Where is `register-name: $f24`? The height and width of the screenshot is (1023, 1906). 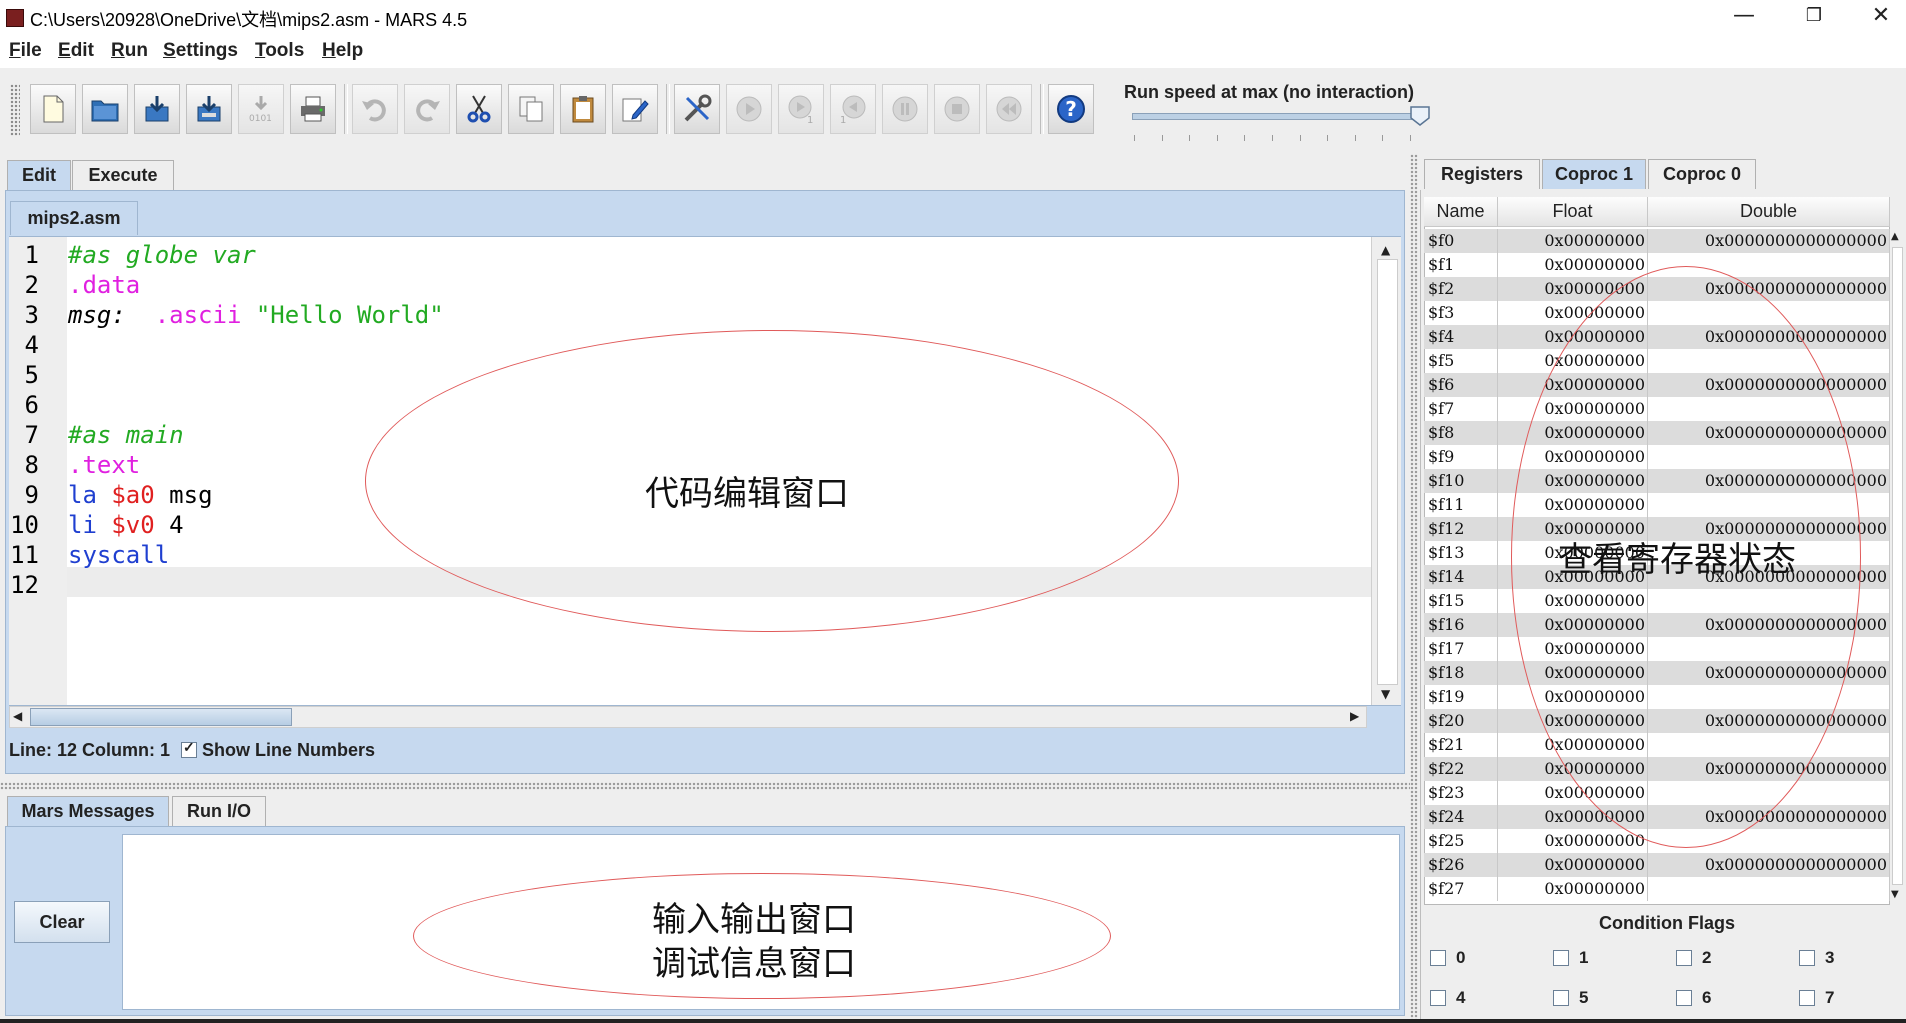
register-name: $f24 is located at coordinates (1461, 817).